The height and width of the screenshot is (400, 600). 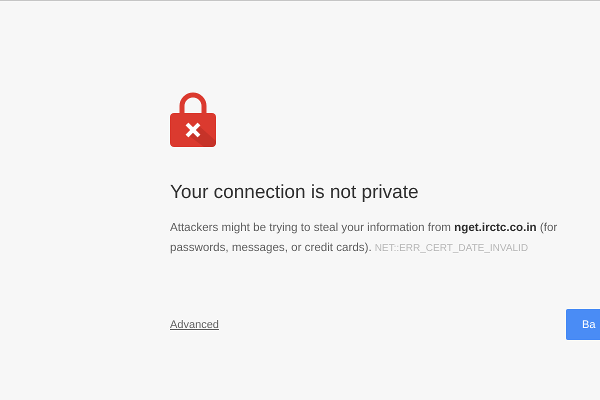 What do you see at coordinates (451, 248) in the screenshot?
I see `error-code: NET::ERR_CERT_DATE_INVALID` at bounding box center [451, 248].